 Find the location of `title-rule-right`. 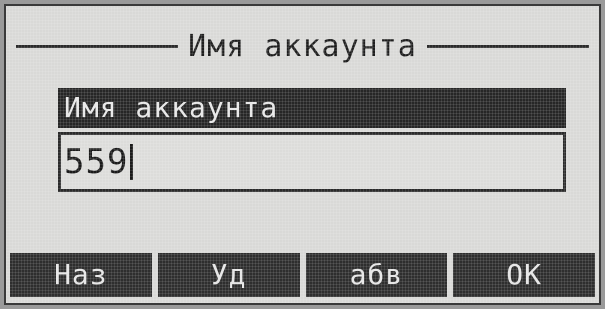

title-rule-right is located at coordinates (507, 46).